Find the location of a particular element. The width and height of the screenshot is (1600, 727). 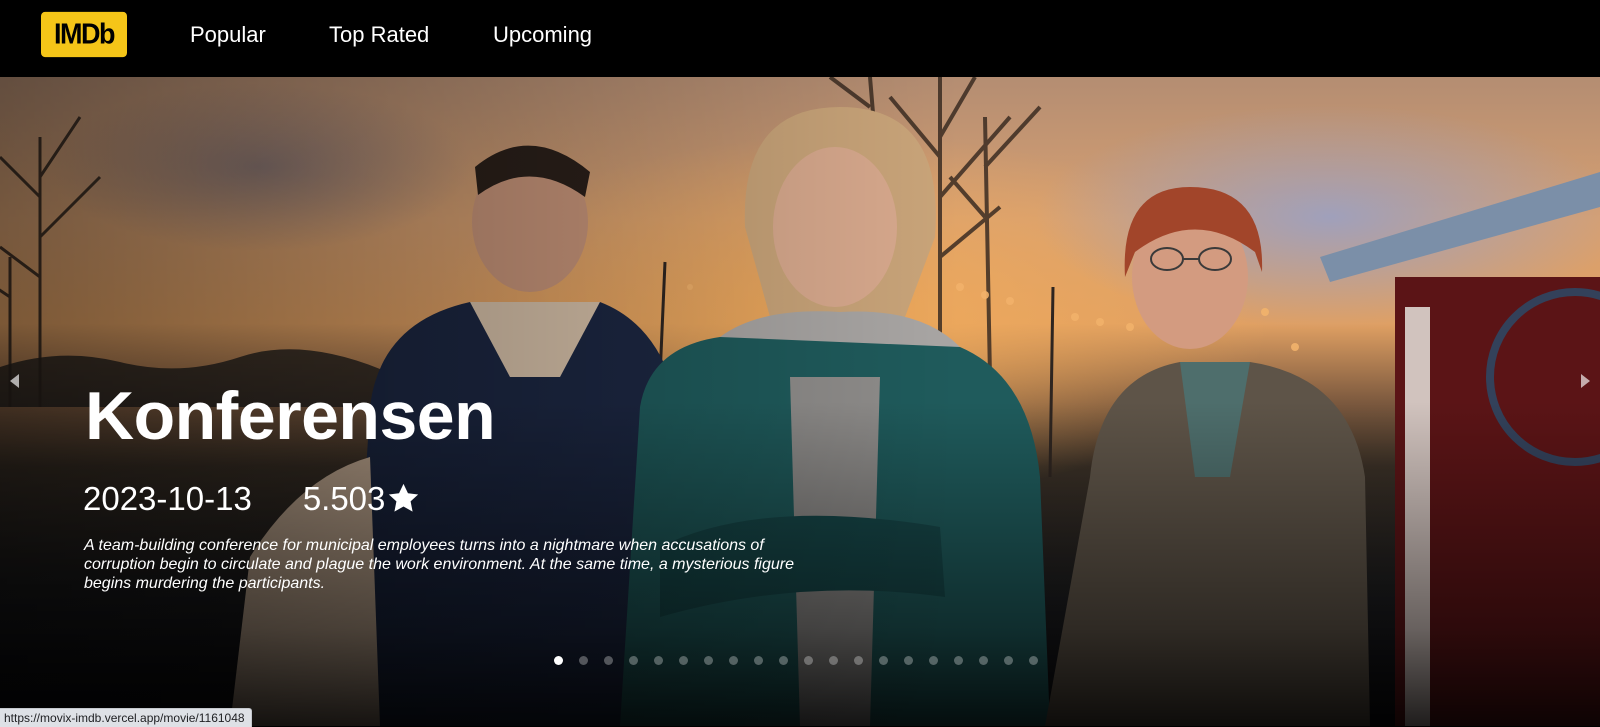

rating-value: 5.503 is located at coordinates (344, 498).